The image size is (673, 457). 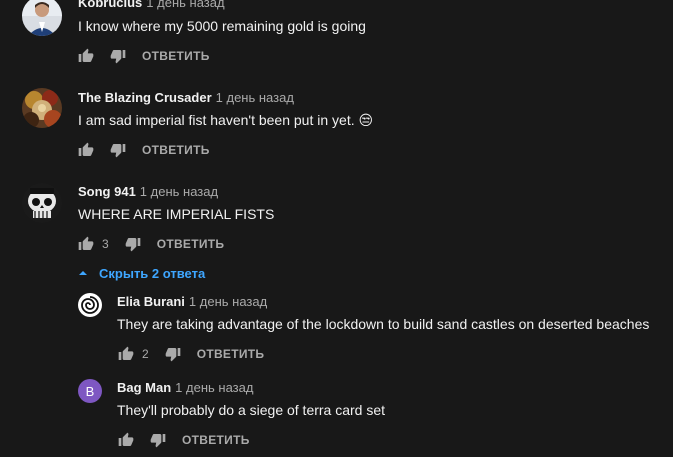 What do you see at coordinates (151, 301) in the screenshot?
I see `reply-author: Elia Burani` at bounding box center [151, 301].